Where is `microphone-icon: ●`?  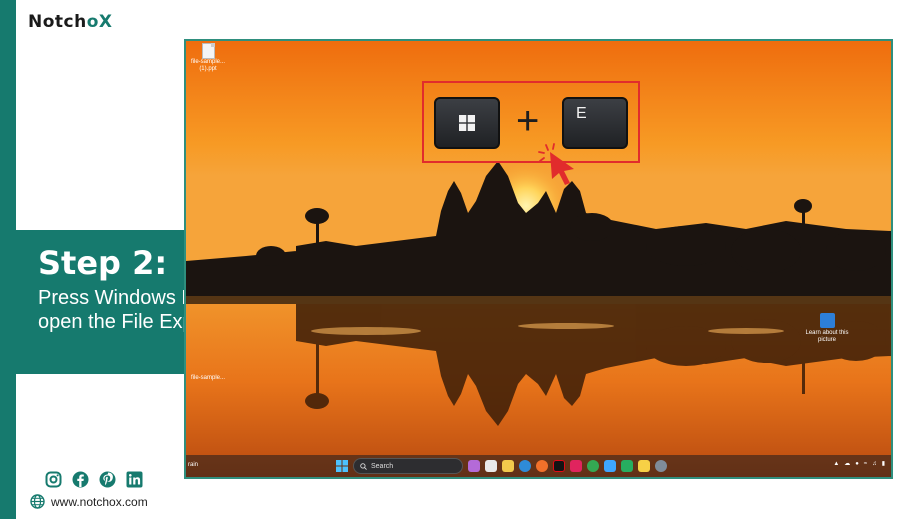 microphone-icon: ● is located at coordinates (857, 464).